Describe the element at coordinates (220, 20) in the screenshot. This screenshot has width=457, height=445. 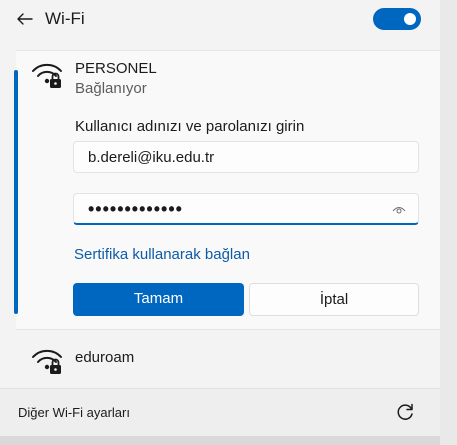
I see `wifi-header: Wi-Fi` at that location.